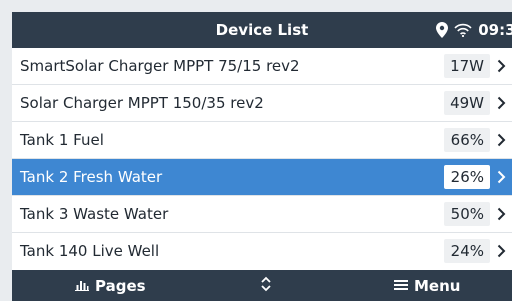 This screenshot has height=301, width=512. Describe the element at coordinates (91, 177) in the screenshot. I see `device-name: Tank 2 Fresh Water` at that location.